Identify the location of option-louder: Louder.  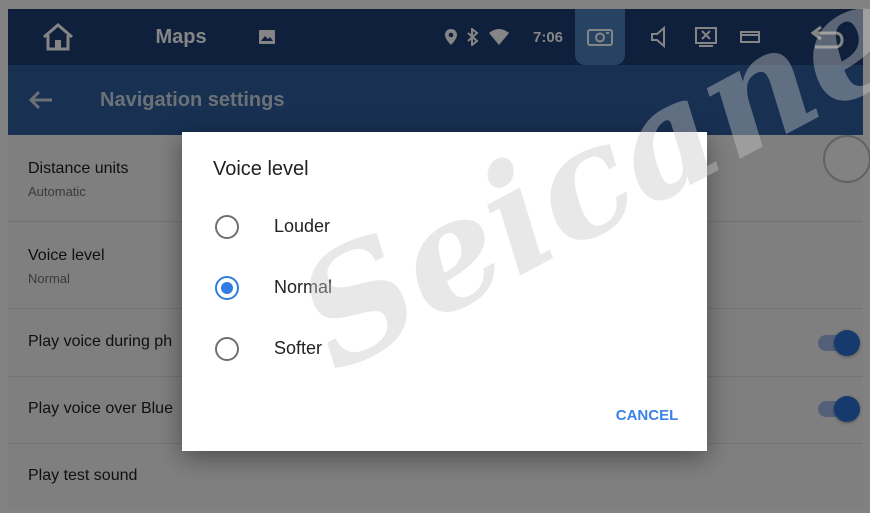
(444, 227).